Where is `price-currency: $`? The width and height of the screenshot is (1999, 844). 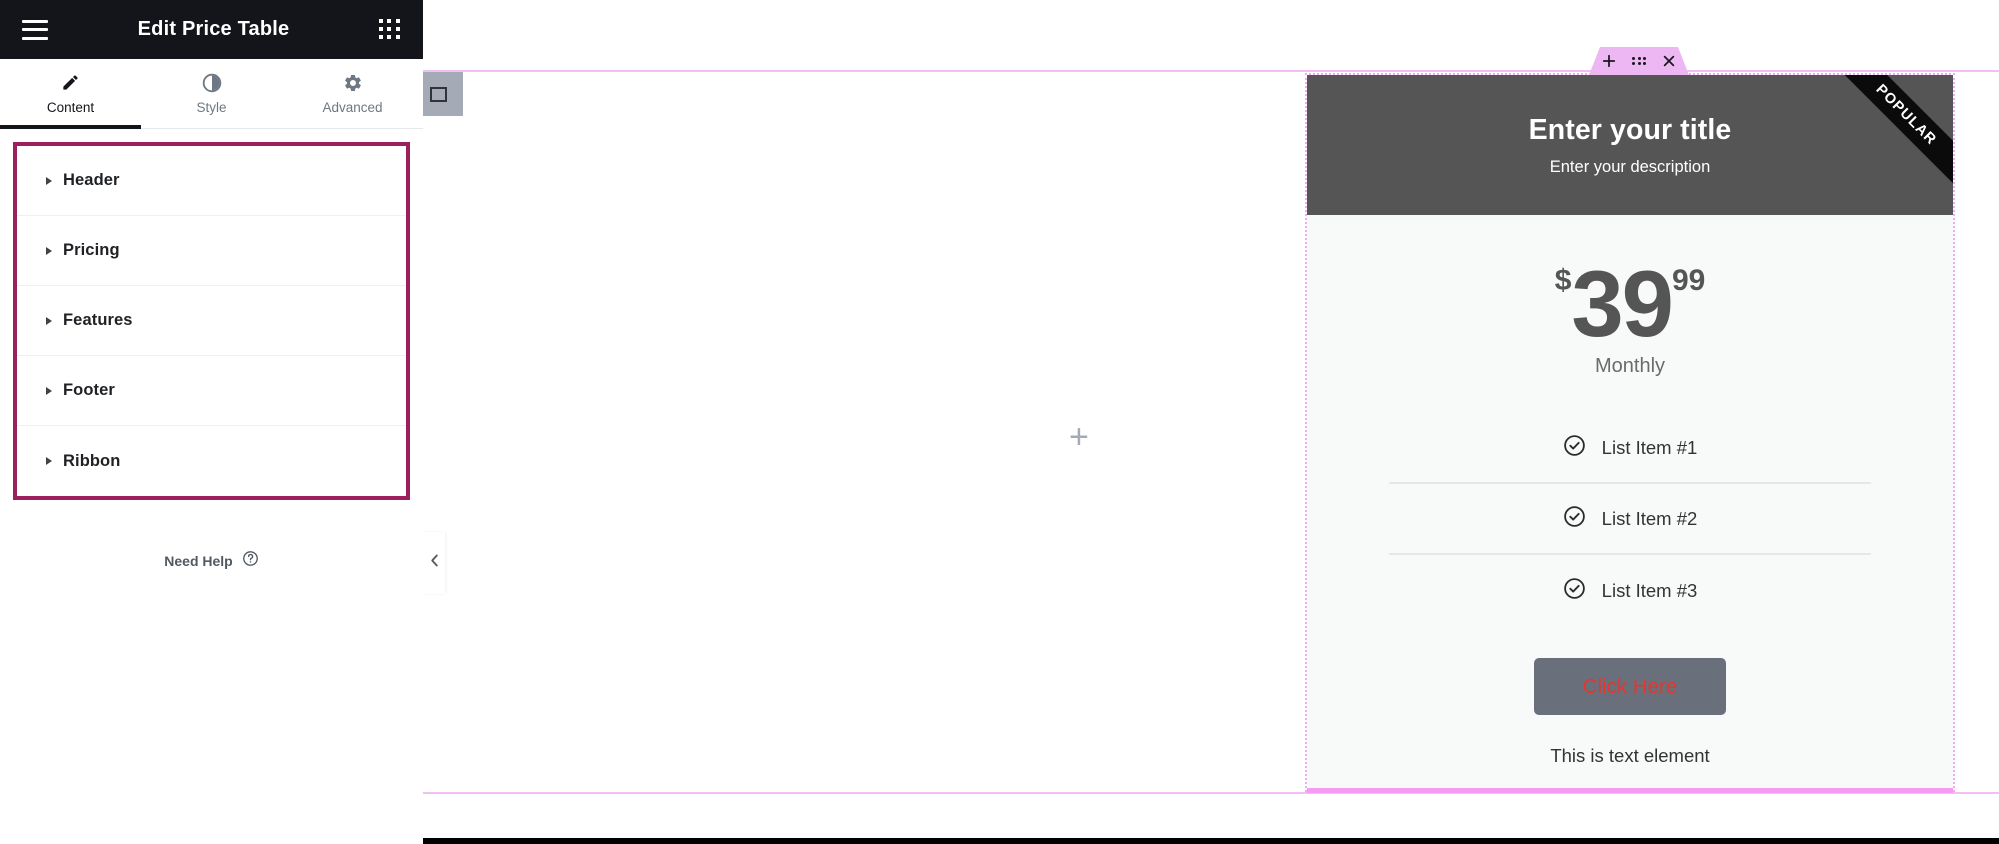 price-currency: $ is located at coordinates (1563, 280).